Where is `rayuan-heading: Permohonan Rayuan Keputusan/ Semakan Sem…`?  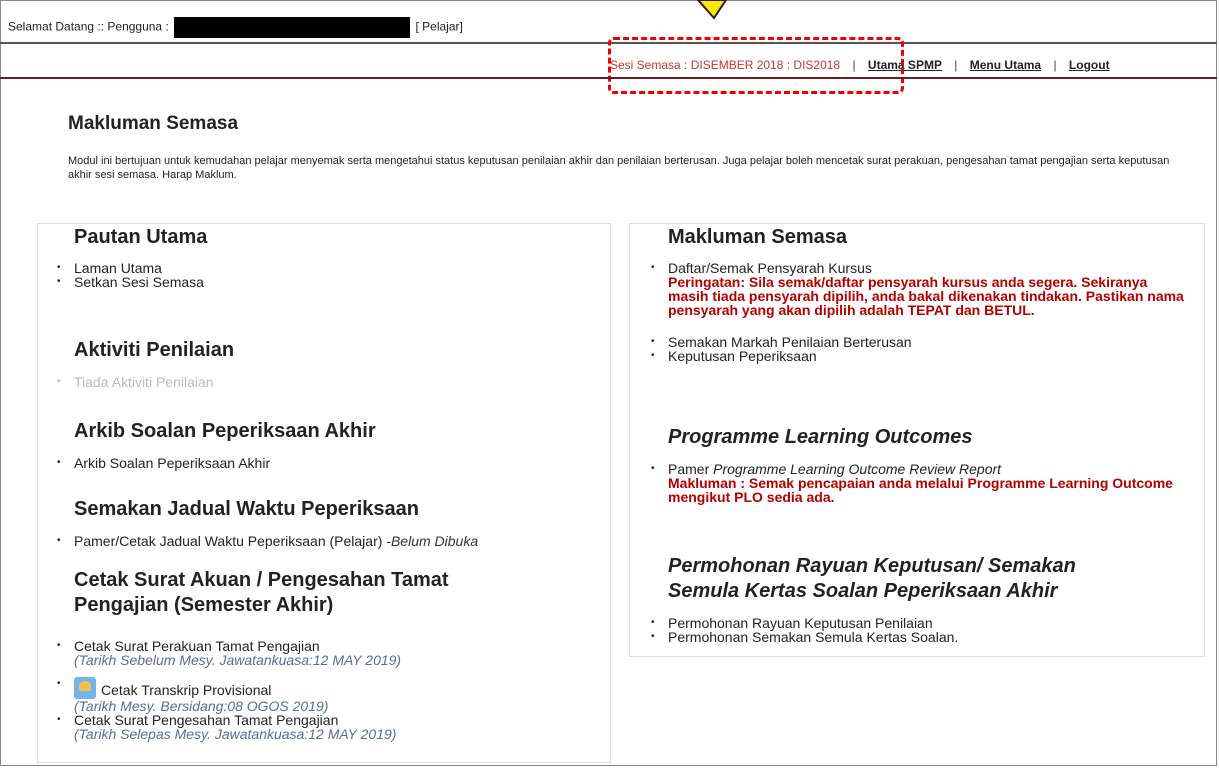 rayuan-heading: Permohonan Rayuan Keputusan/ Semakan Sem… is located at coordinates (872, 579).